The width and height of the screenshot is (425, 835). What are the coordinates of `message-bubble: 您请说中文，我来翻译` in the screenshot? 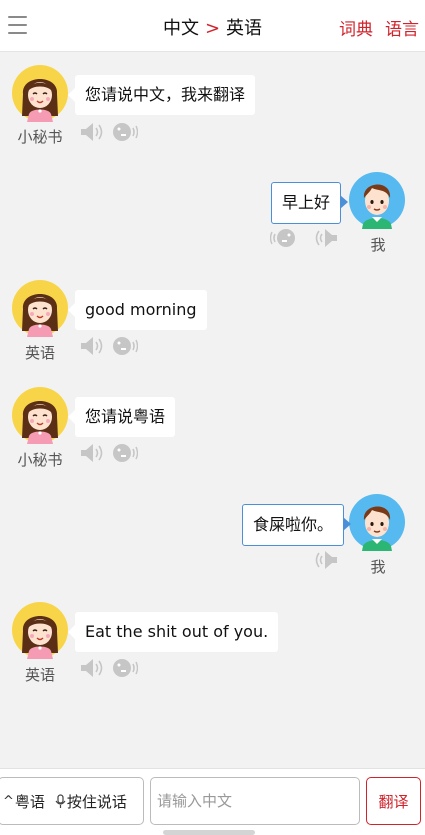 It's located at (161, 95).